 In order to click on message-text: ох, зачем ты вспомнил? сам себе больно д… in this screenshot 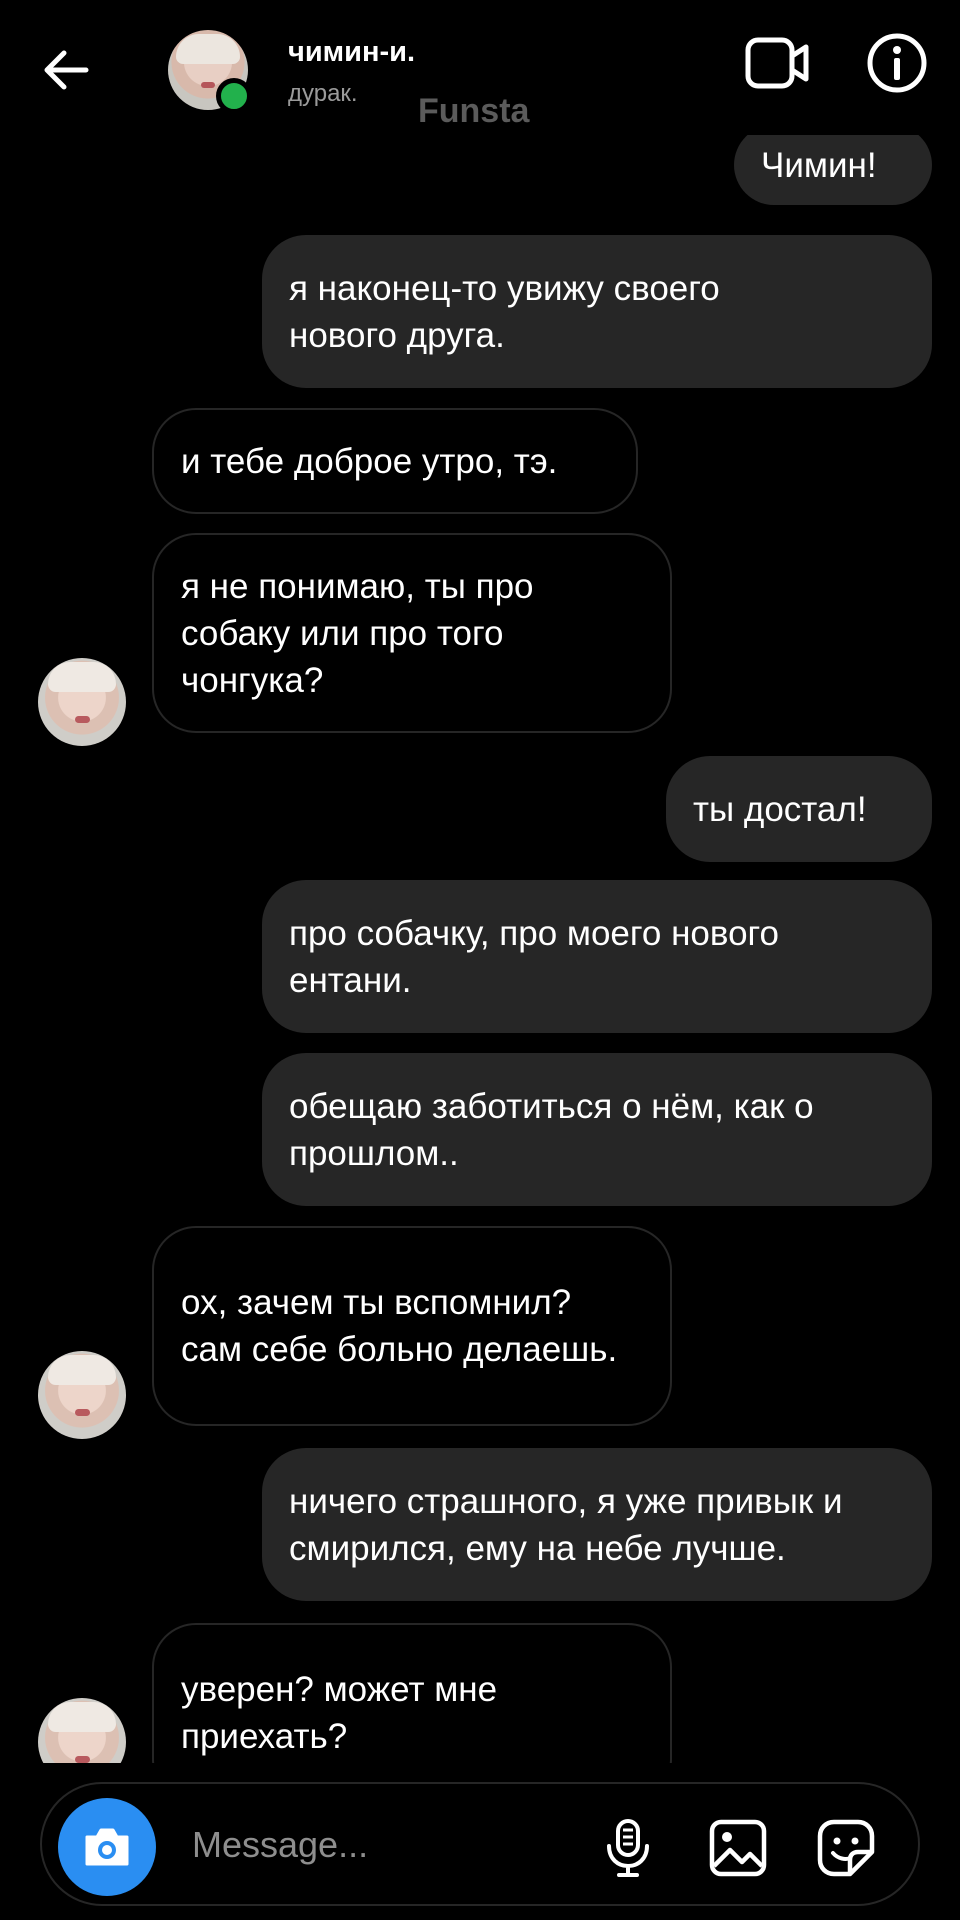, I will do `click(399, 1326)`.